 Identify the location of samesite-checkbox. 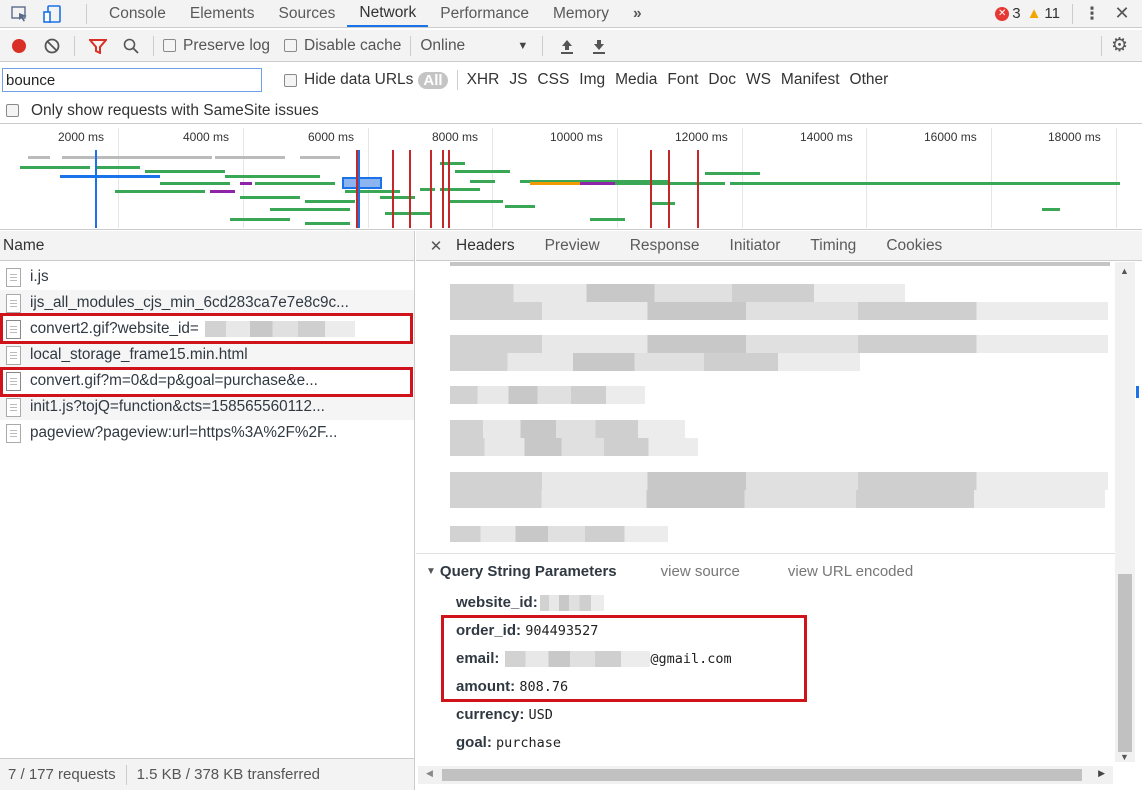
(12, 110).